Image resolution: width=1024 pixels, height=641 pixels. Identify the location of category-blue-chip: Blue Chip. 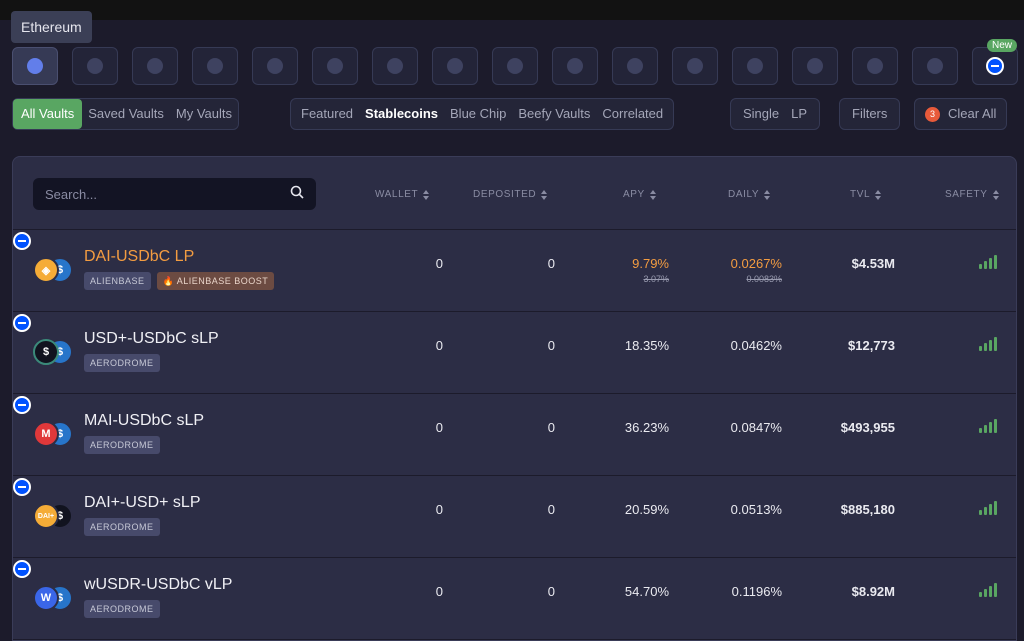
(478, 114).